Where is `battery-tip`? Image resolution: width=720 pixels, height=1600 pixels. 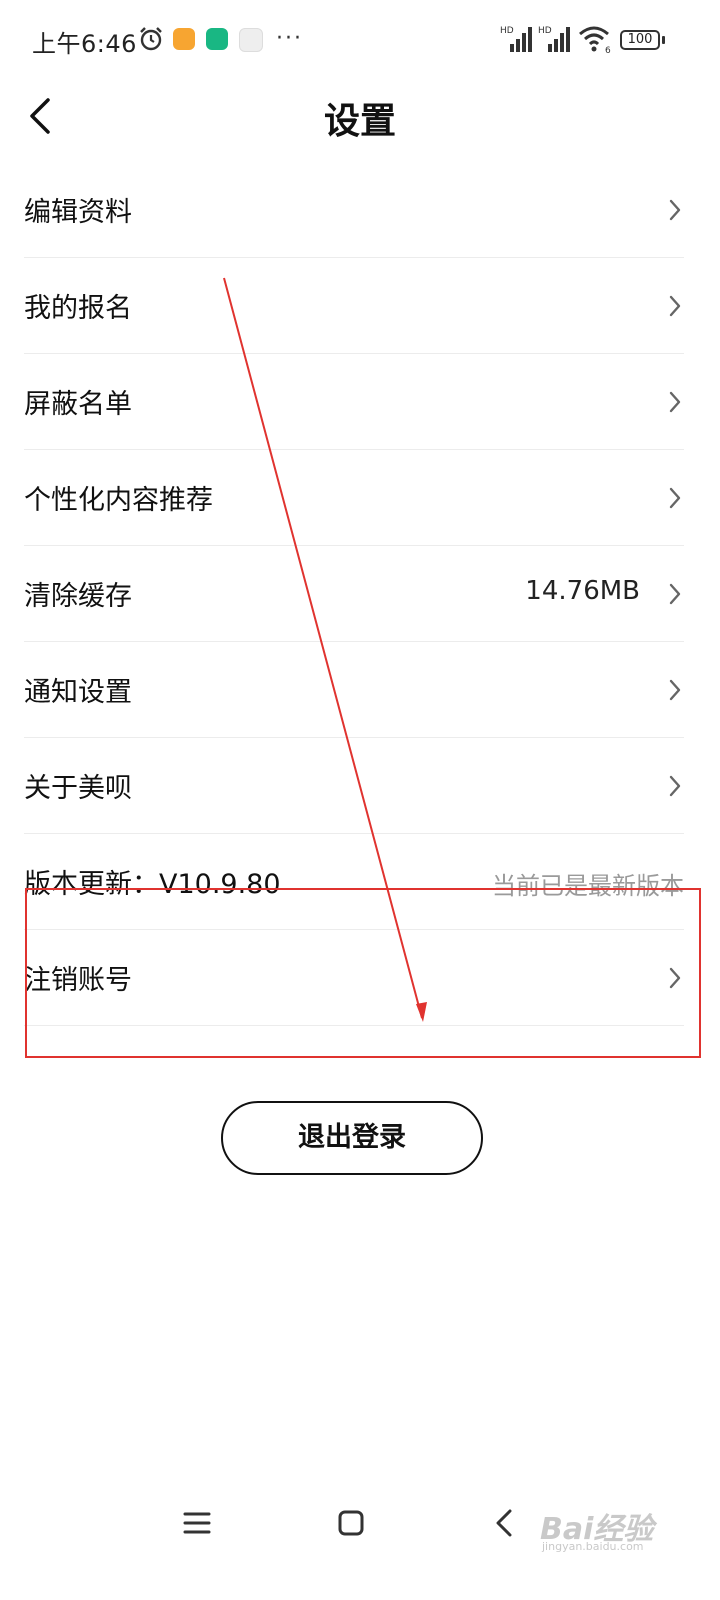
battery-tip is located at coordinates (663, 40).